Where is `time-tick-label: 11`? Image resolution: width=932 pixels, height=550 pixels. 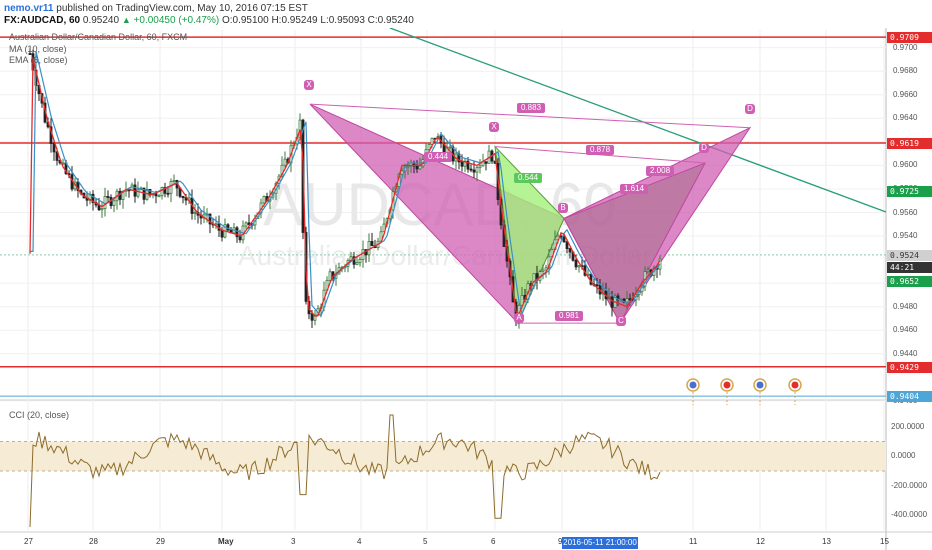
time-tick-label: 11 is located at coordinates (693, 541).